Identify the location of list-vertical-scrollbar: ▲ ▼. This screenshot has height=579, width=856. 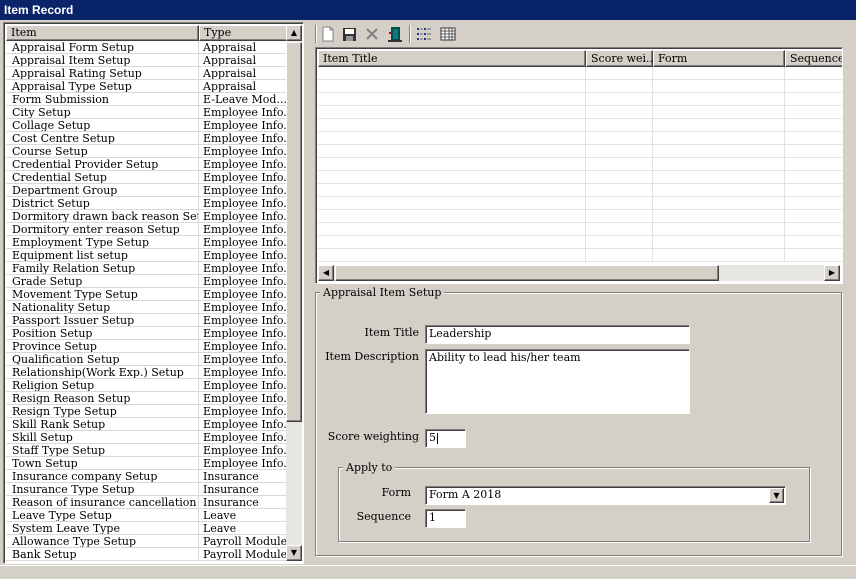
(294, 293).